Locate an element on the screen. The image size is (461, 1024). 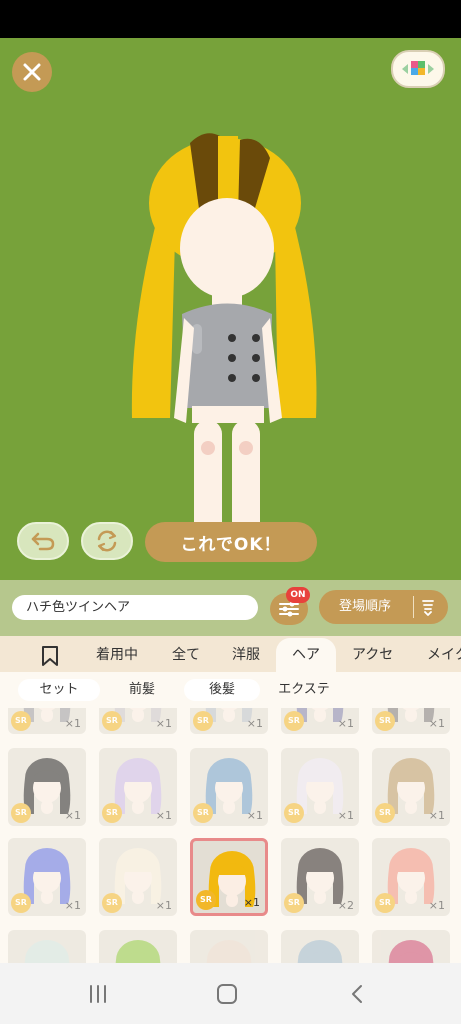
close-button is located at coordinates (32, 72).